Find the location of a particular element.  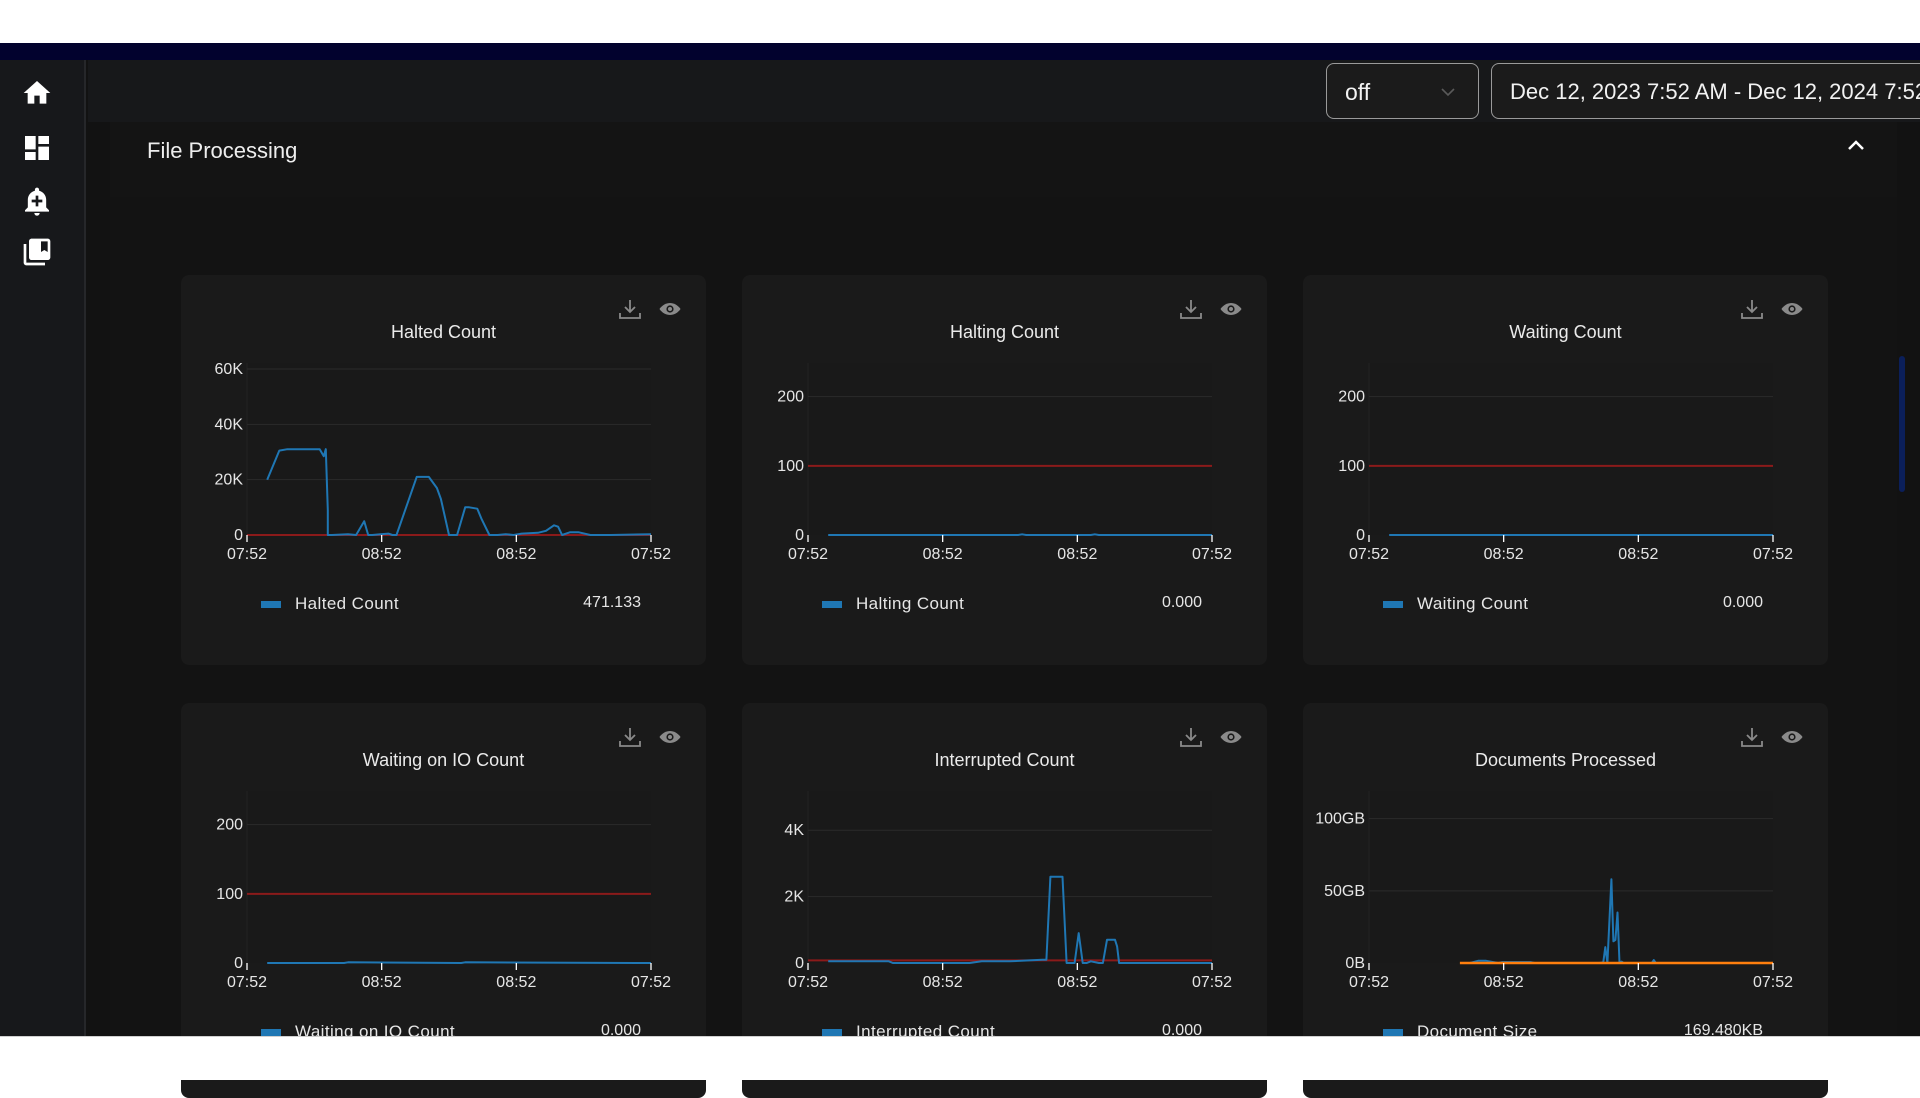

legend-value: 471.133 is located at coordinates (612, 602).